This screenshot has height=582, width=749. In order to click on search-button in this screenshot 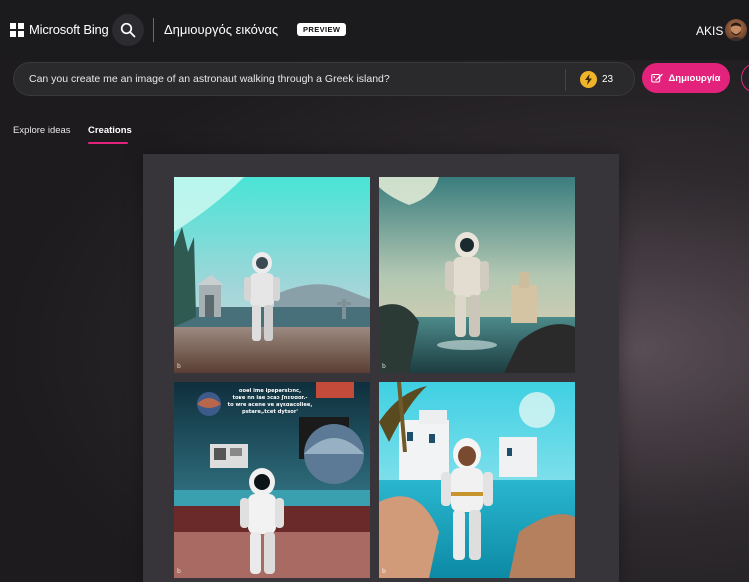, I will do `click(128, 30)`.